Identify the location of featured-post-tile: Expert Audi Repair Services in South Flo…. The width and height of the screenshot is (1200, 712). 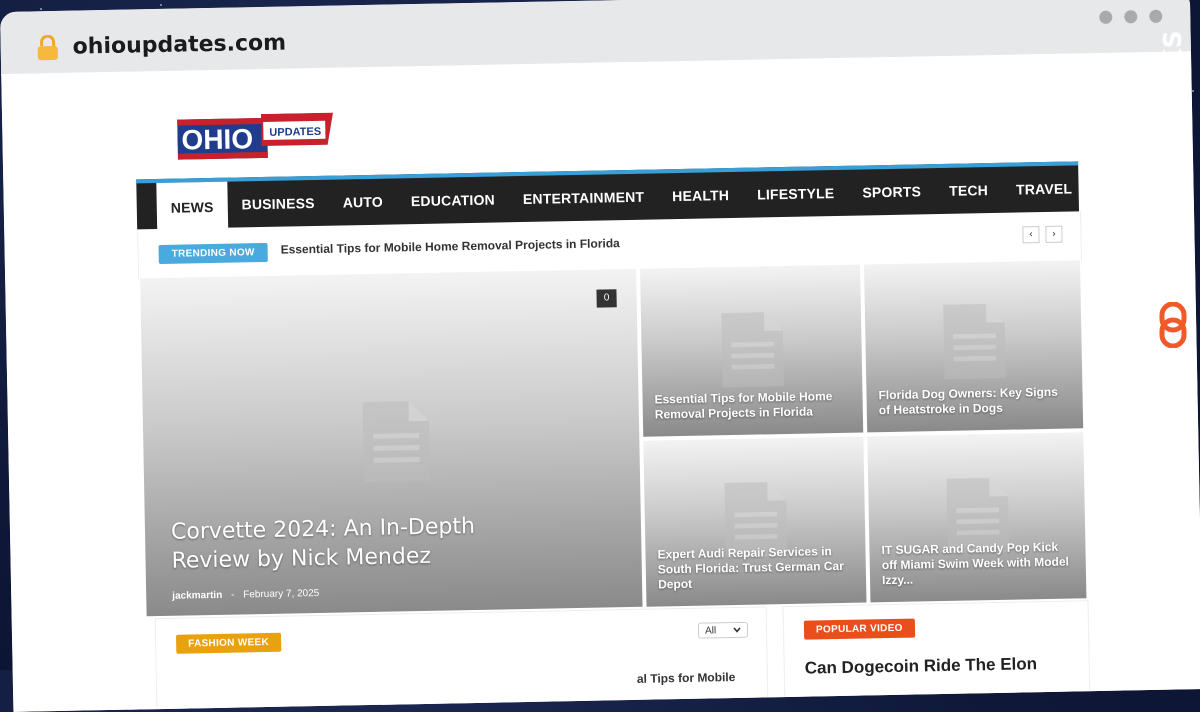
(755, 521).